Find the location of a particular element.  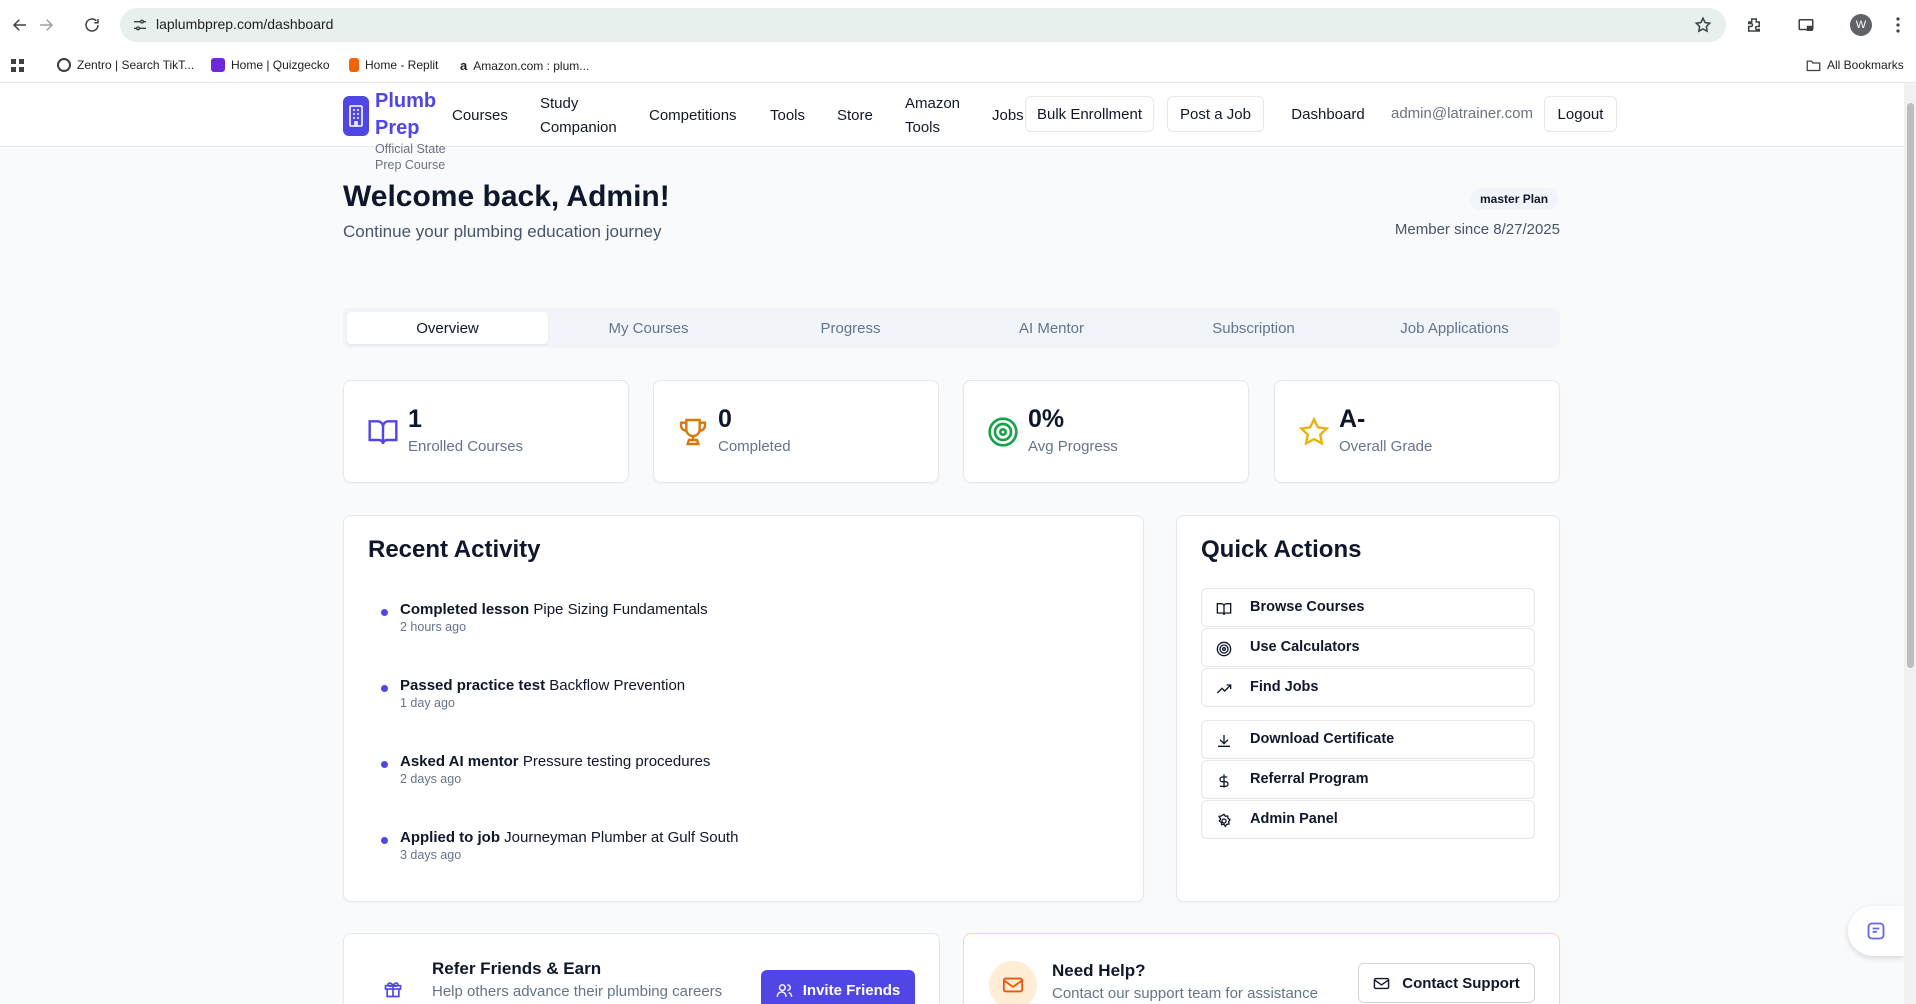

page-scrollbar is located at coordinates (1910, 543).